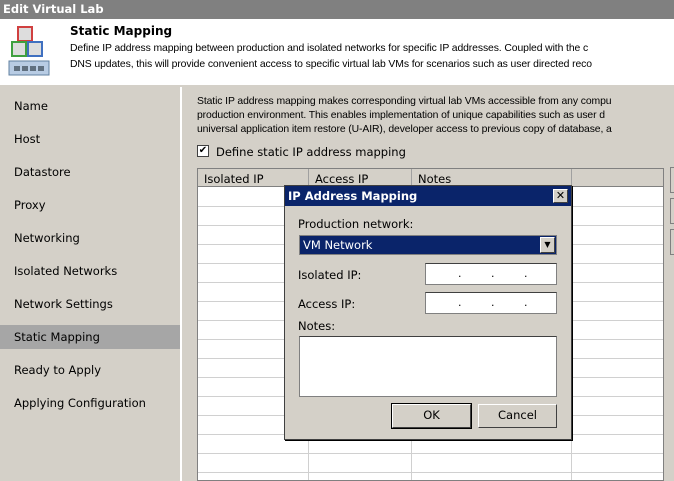 The width and height of the screenshot is (674, 481). I want to click on remove-button, so click(672, 242).